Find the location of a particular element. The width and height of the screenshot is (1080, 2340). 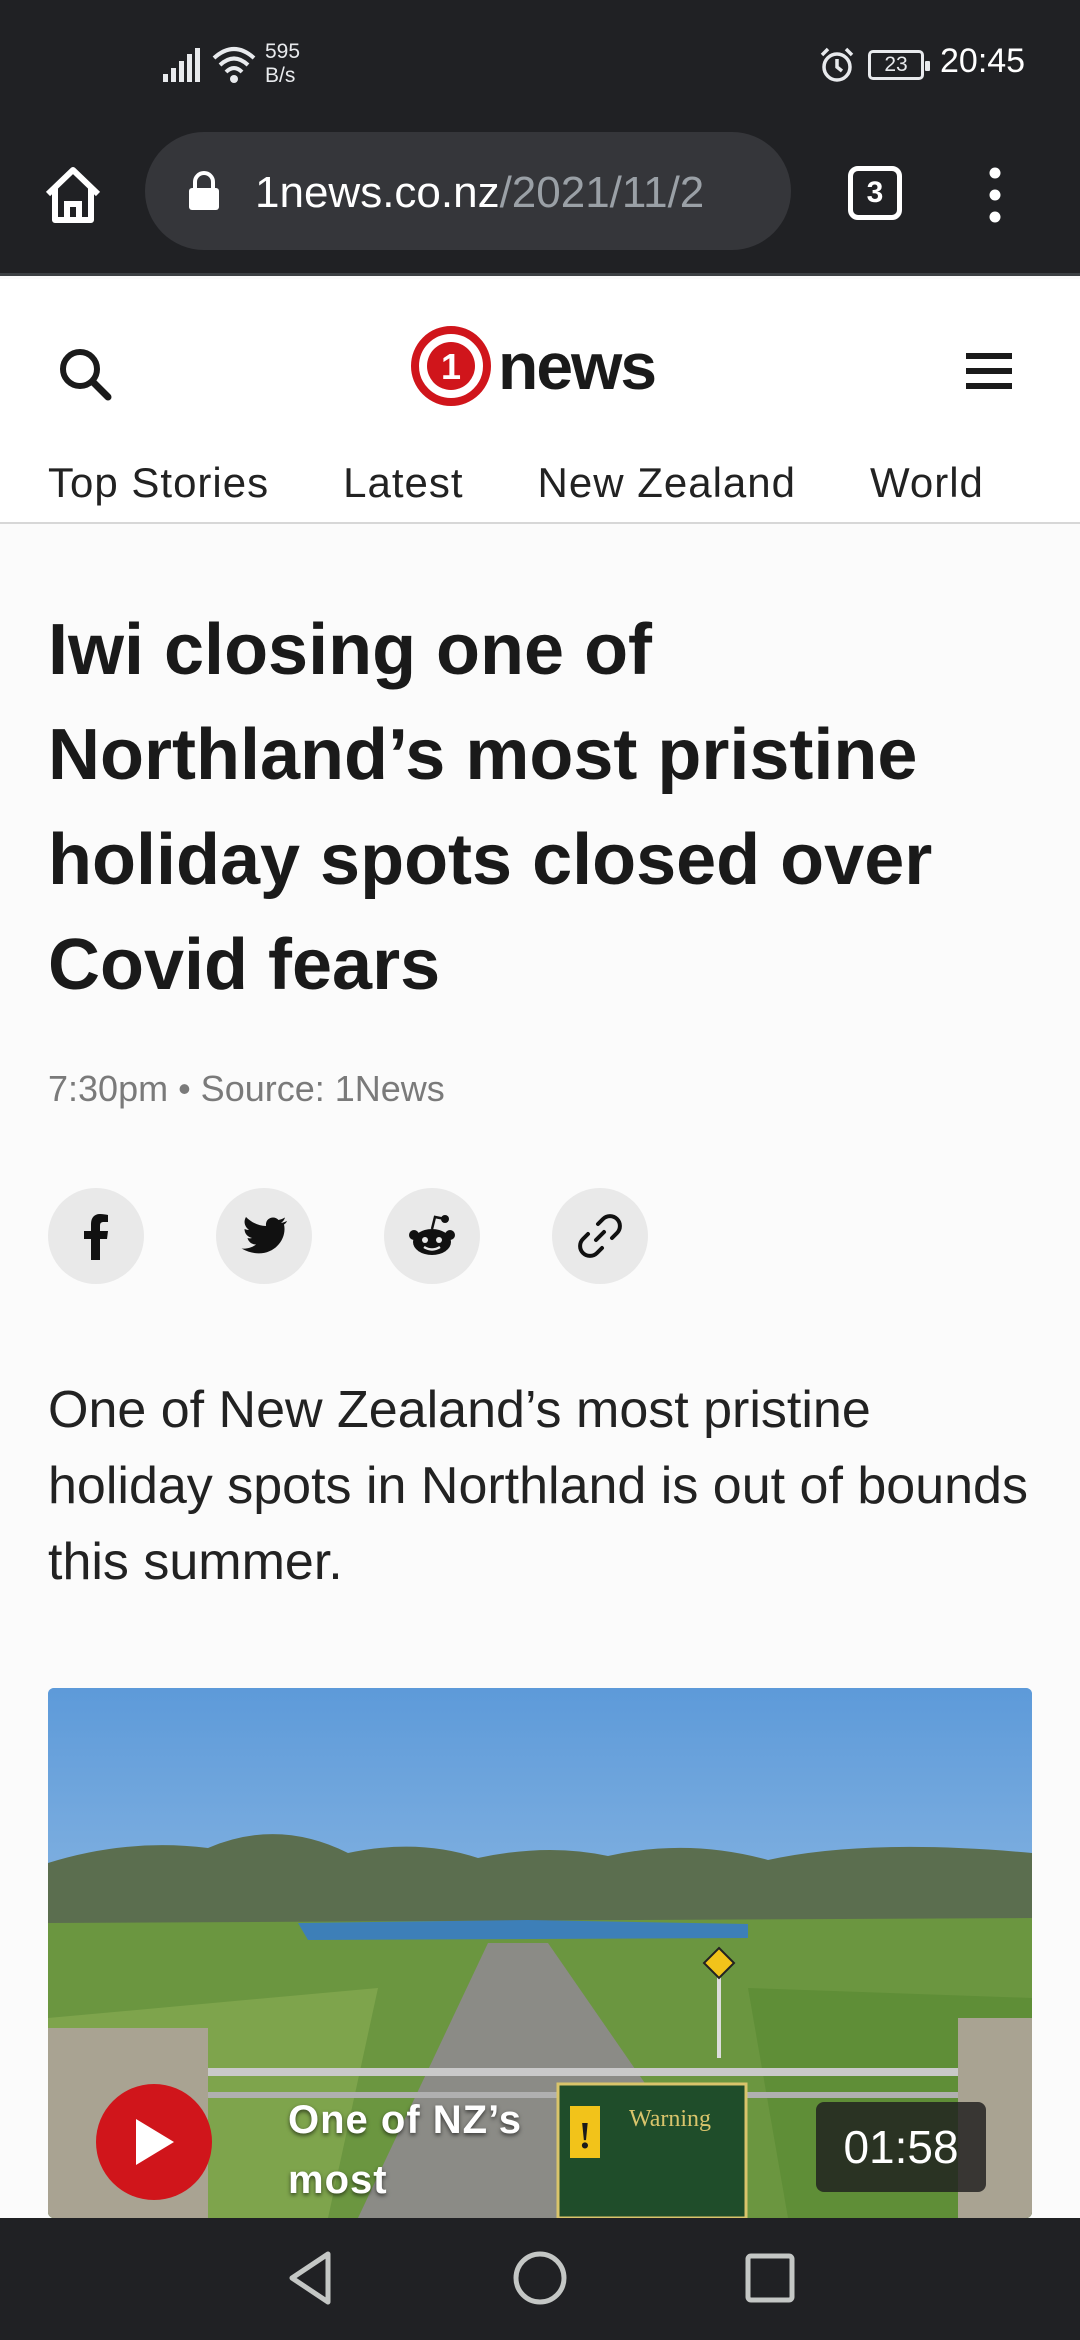

address-bar: 1news.co.nz/2021/11/2 is located at coordinates (468, 191).